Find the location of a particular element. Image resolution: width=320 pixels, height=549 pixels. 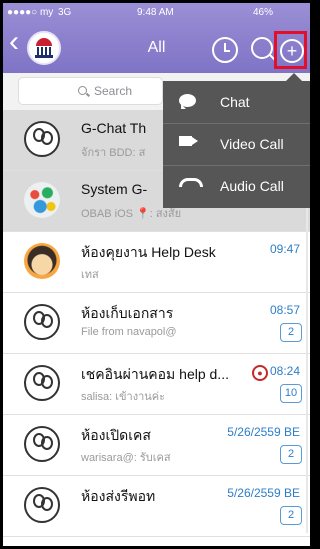

status-time: 9:48 AM is located at coordinates (155, 12).